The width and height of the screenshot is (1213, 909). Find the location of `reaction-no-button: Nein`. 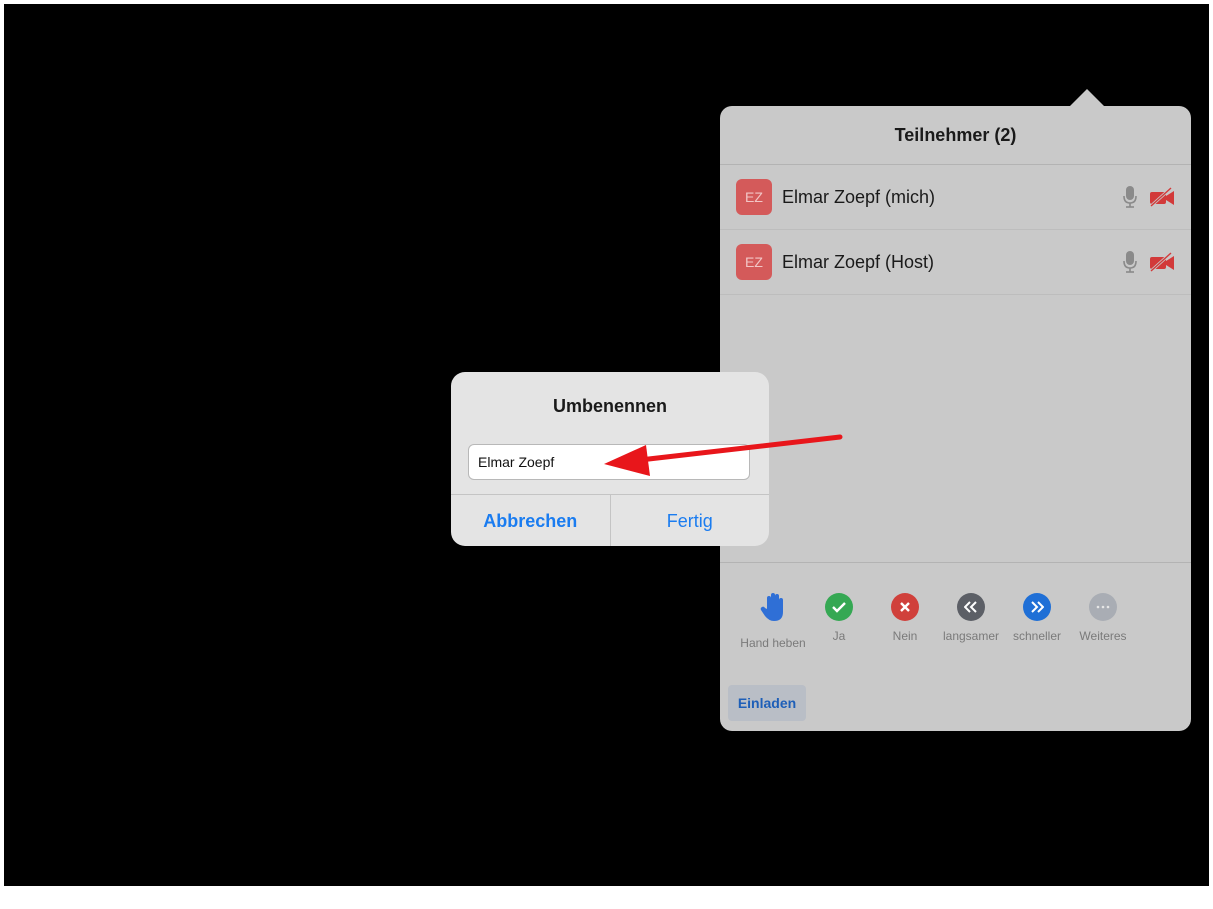

reaction-no-button: Nein is located at coordinates (905, 621).